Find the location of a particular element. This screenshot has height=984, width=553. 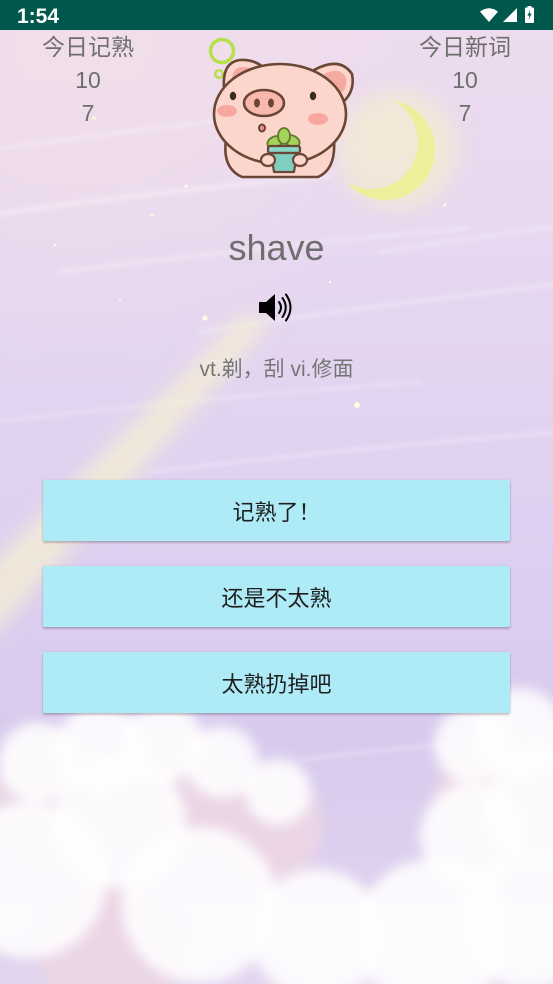

too-familiar-discard-button: 太熟扔掉吧 is located at coordinates (276, 682).